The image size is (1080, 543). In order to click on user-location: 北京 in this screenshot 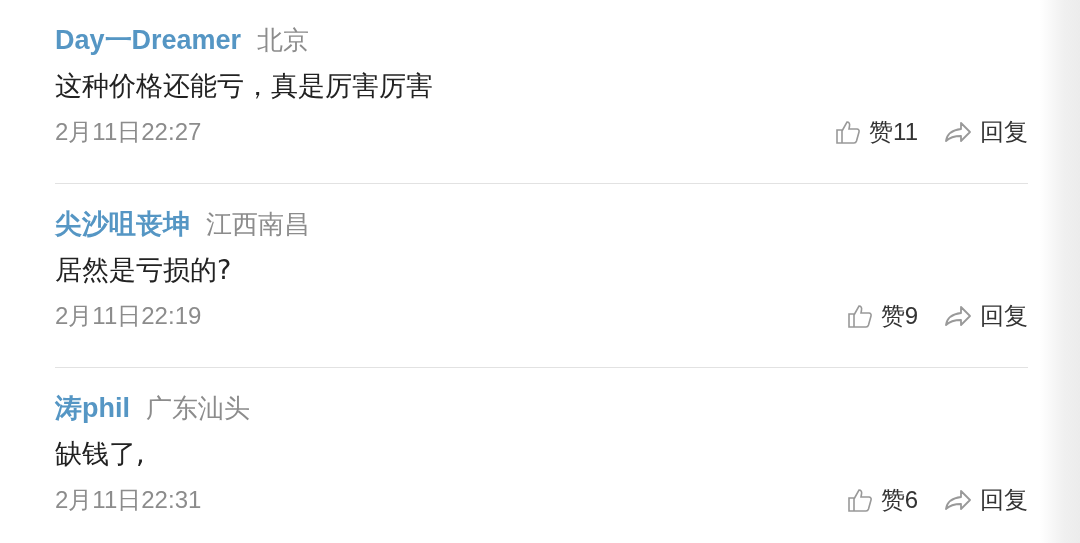, I will do `click(283, 40)`.